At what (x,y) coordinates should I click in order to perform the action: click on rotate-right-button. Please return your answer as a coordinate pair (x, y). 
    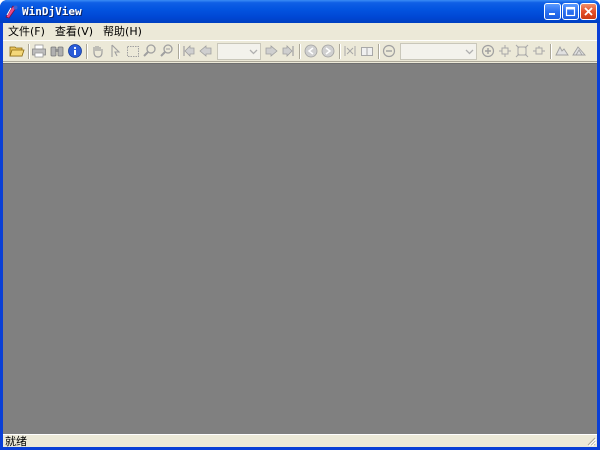
    Looking at the image, I should click on (539, 51).